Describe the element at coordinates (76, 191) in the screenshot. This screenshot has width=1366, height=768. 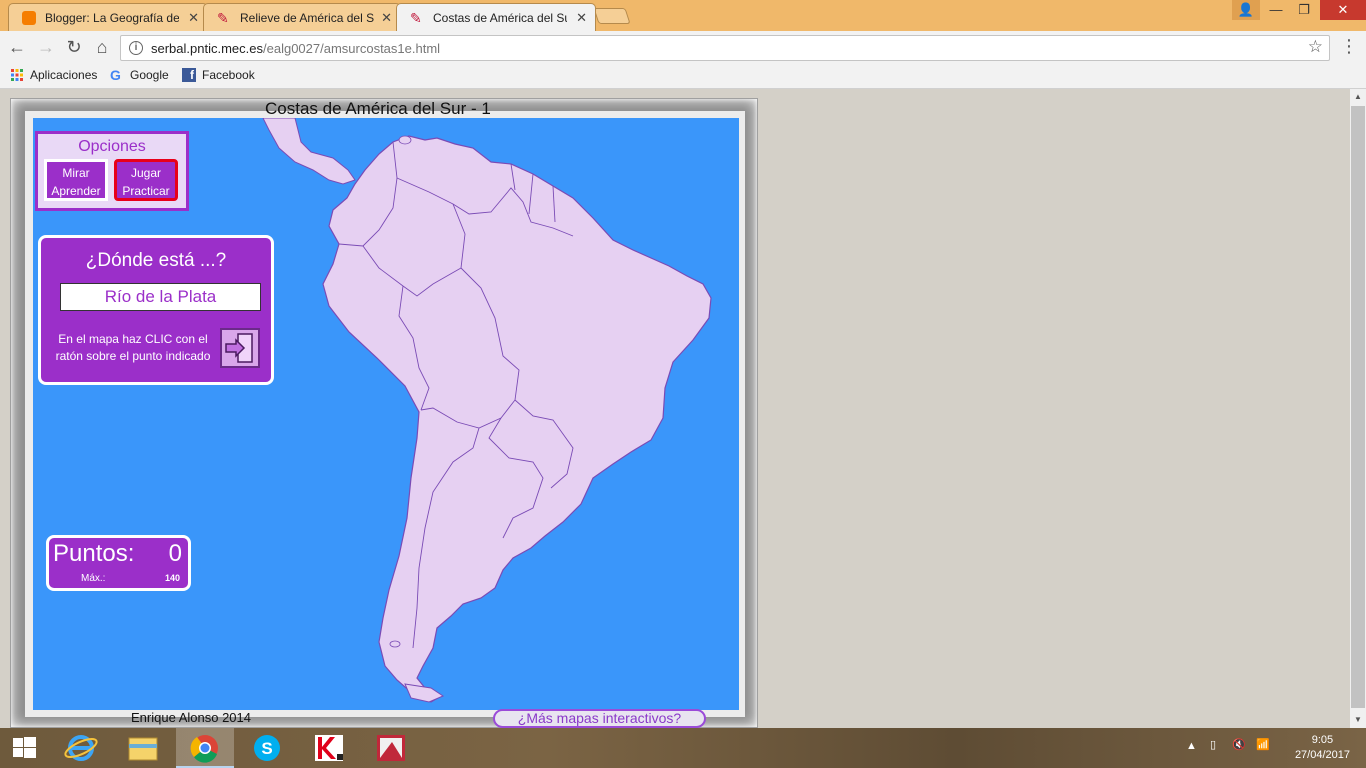
I see `aprender-label: Aprender` at that location.